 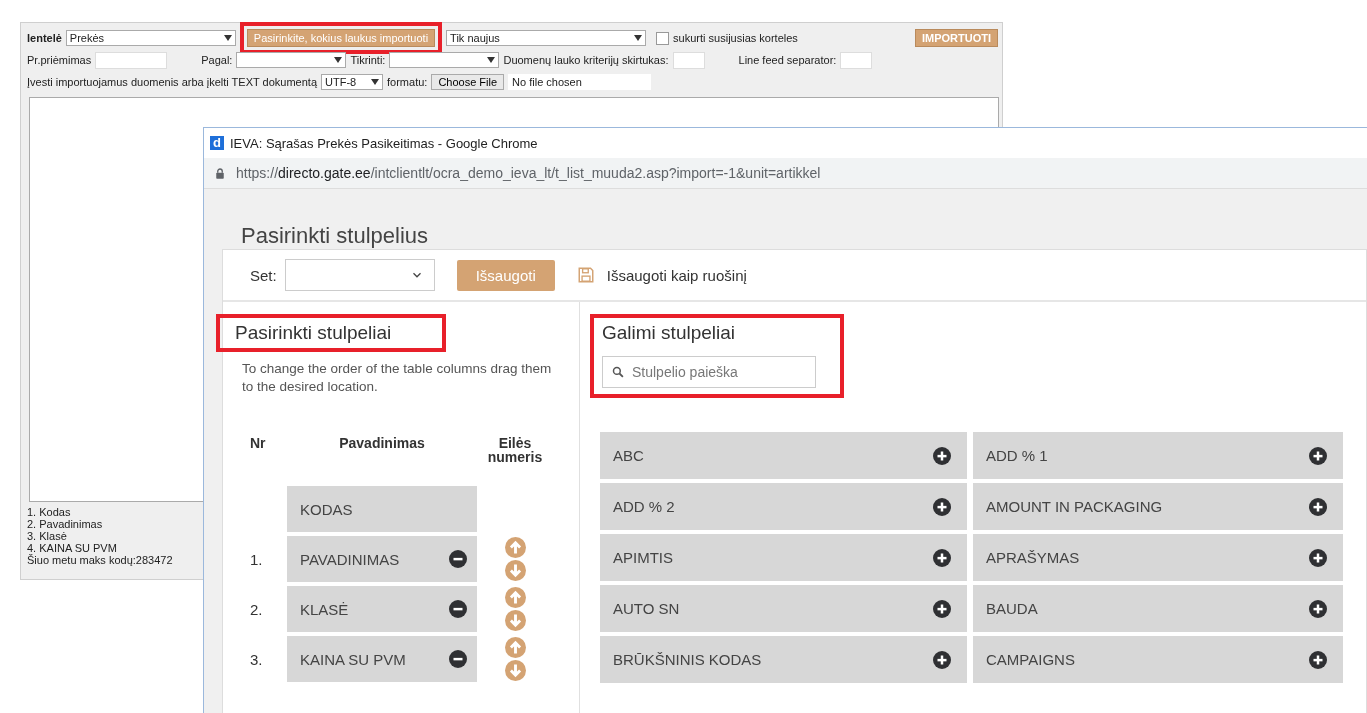 What do you see at coordinates (258, 443) in the screenshot?
I see `column-header: Nr` at bounding box center [258, 443].